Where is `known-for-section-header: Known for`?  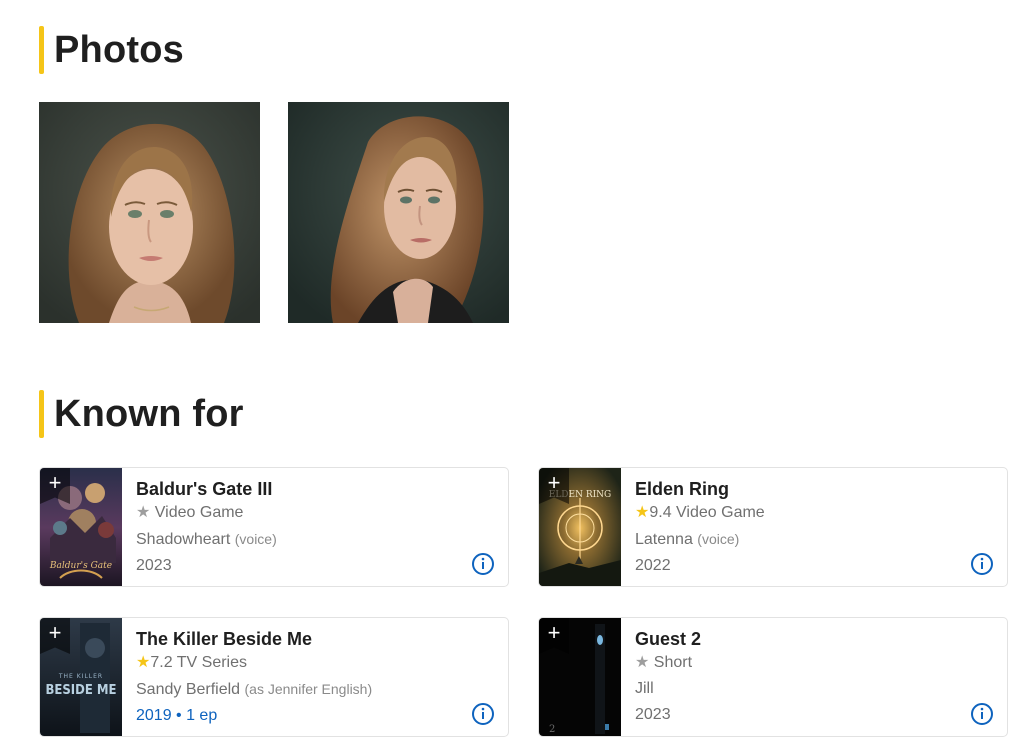 known-for-section-header: Known for is located at coordinates (141, 414).